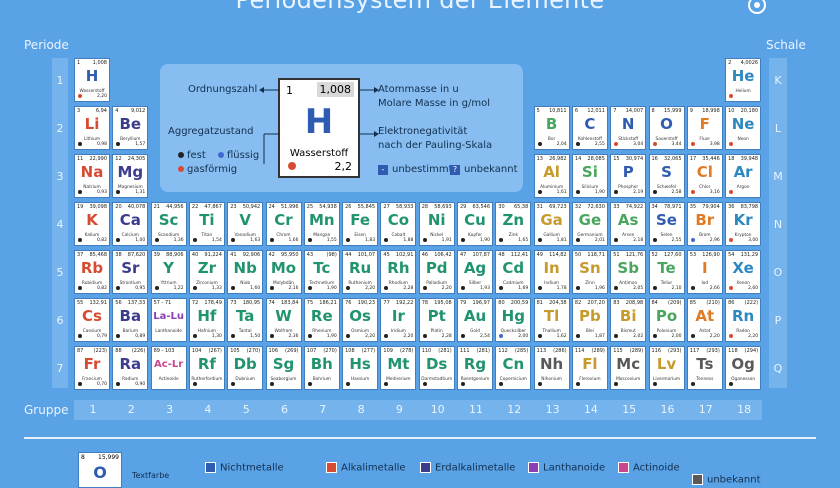  What do you see at coordinates (743, 272) in the screenshot?
I see `element-cell-xe: 54 131,29 Xe Xenon 2,60` at bounding box center [743, 272].